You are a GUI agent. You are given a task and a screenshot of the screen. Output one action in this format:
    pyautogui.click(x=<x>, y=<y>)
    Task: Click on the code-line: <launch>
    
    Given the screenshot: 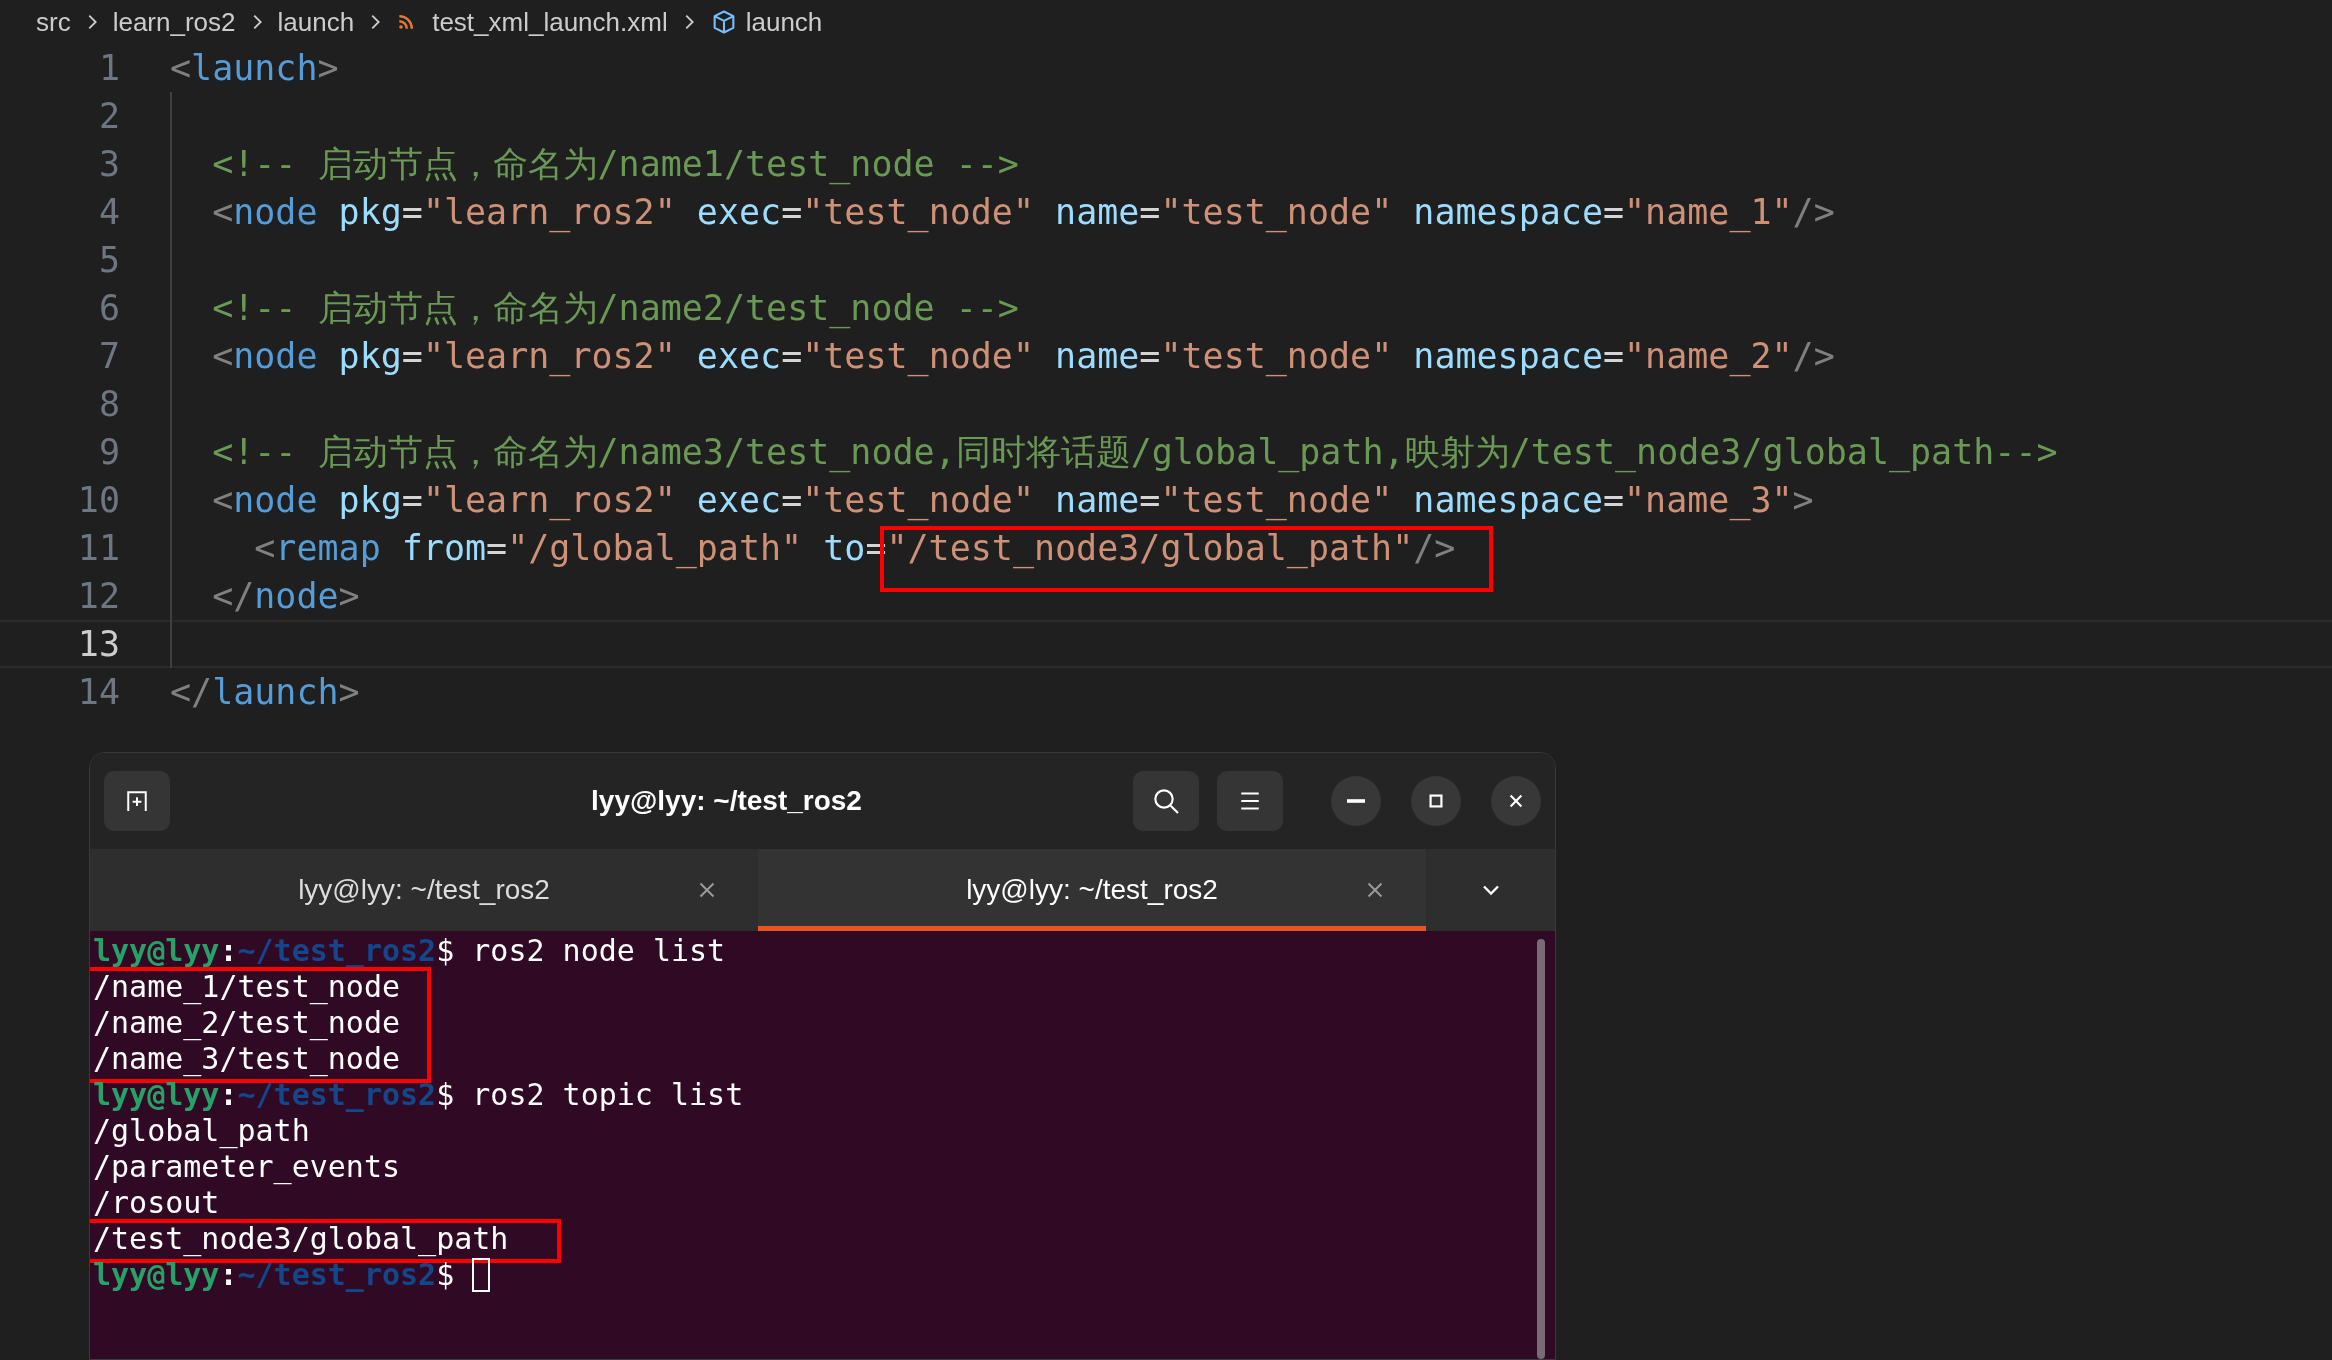 What is the action you would take?
    pyautogui.click(x=254, y=68)
    